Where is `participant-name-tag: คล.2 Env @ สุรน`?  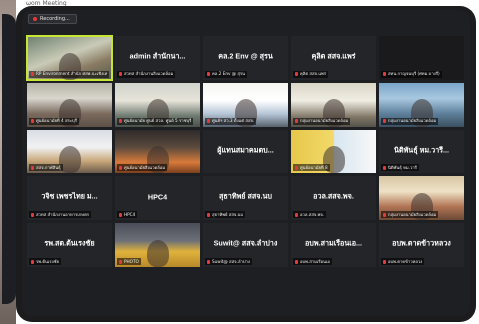 participant-name-tag: คล.2 Env @ สุรน is located at coordinates (226, 74).